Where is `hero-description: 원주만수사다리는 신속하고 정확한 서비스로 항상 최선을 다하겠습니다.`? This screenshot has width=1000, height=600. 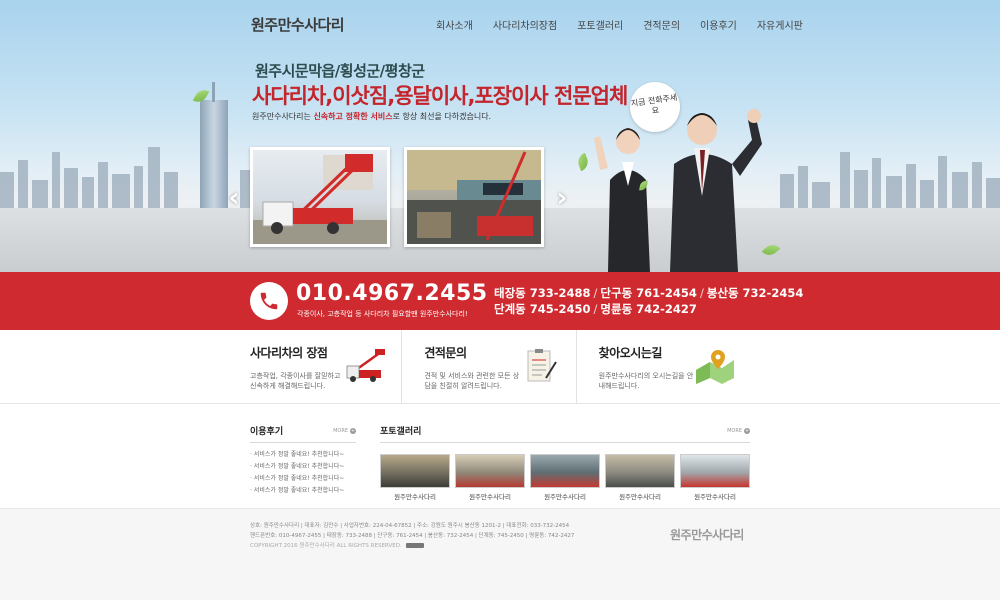 hero-description: 원주만수사다리는 신속하고 정확한 서비스로 항상 최선을 다하겠습니다. is located at coordinates (371, 116).